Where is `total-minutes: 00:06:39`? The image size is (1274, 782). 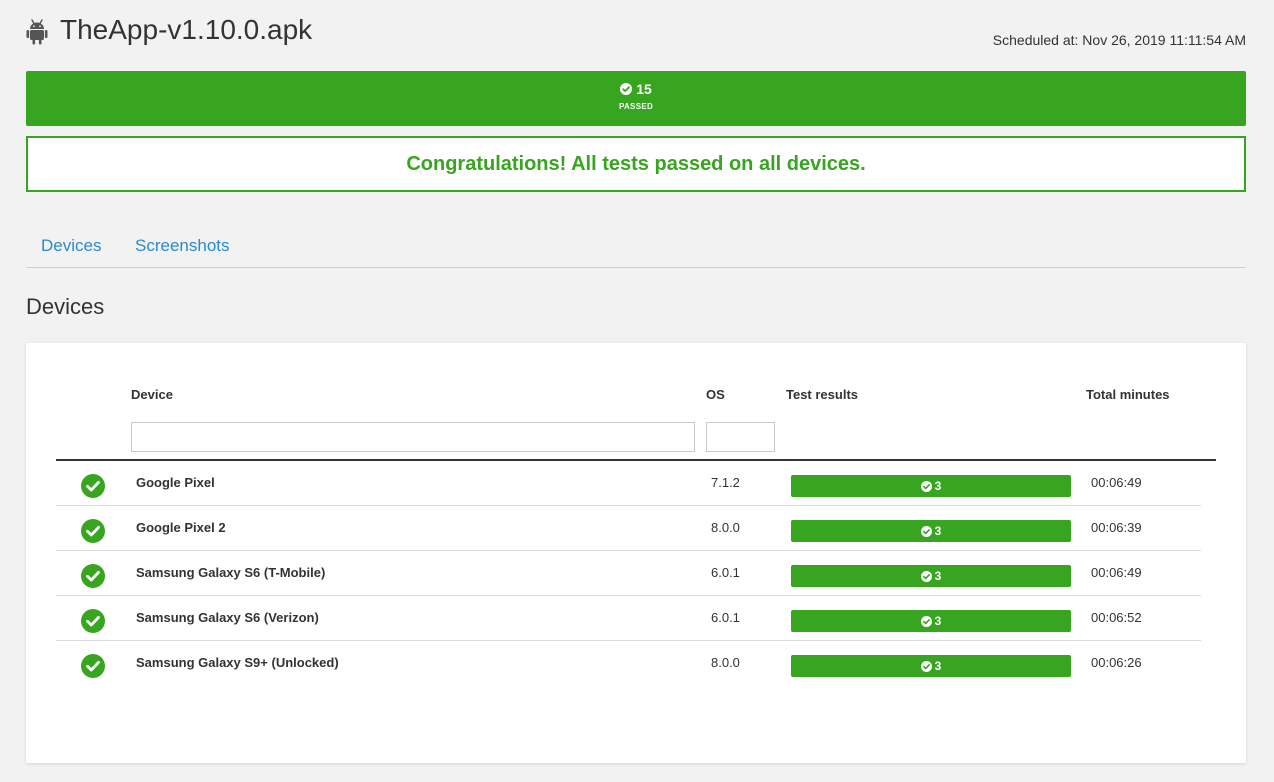
total-minutes: 00:06:39 is located at coordinates (1116, 527).